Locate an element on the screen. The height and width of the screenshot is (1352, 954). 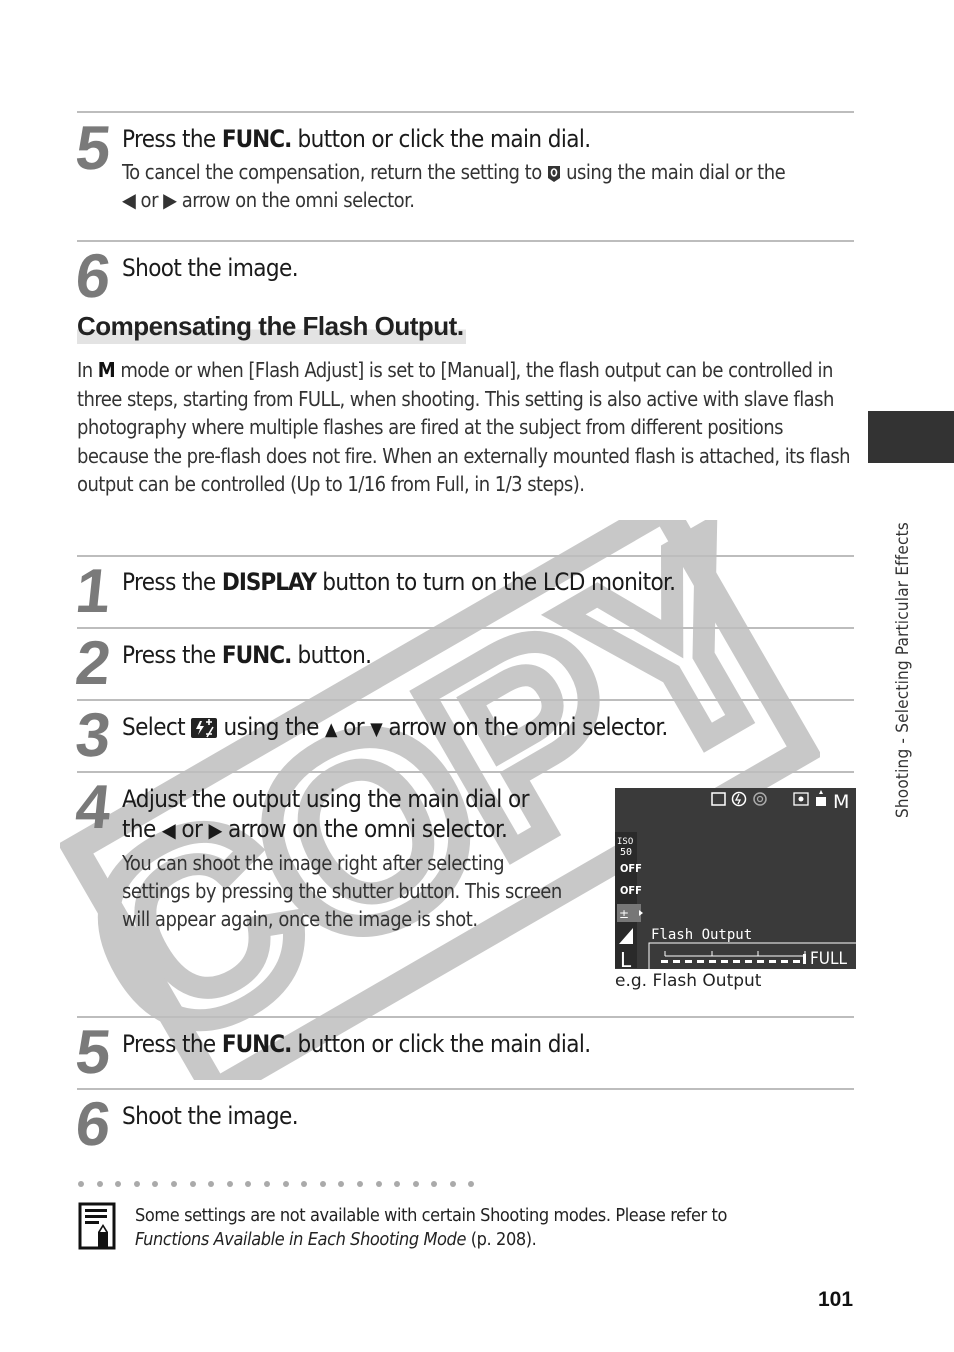
flash-compensation-icon is located at coordinates (204, 728).